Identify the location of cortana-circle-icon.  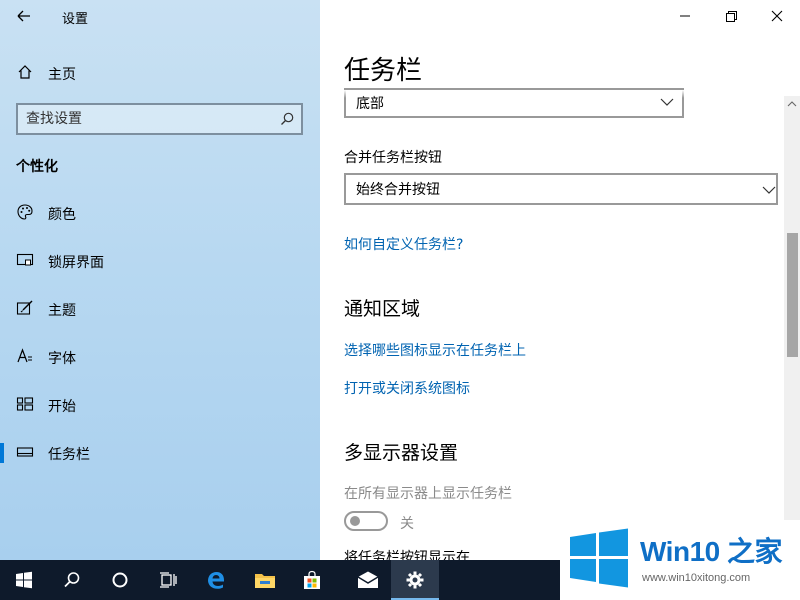
(120, 580).